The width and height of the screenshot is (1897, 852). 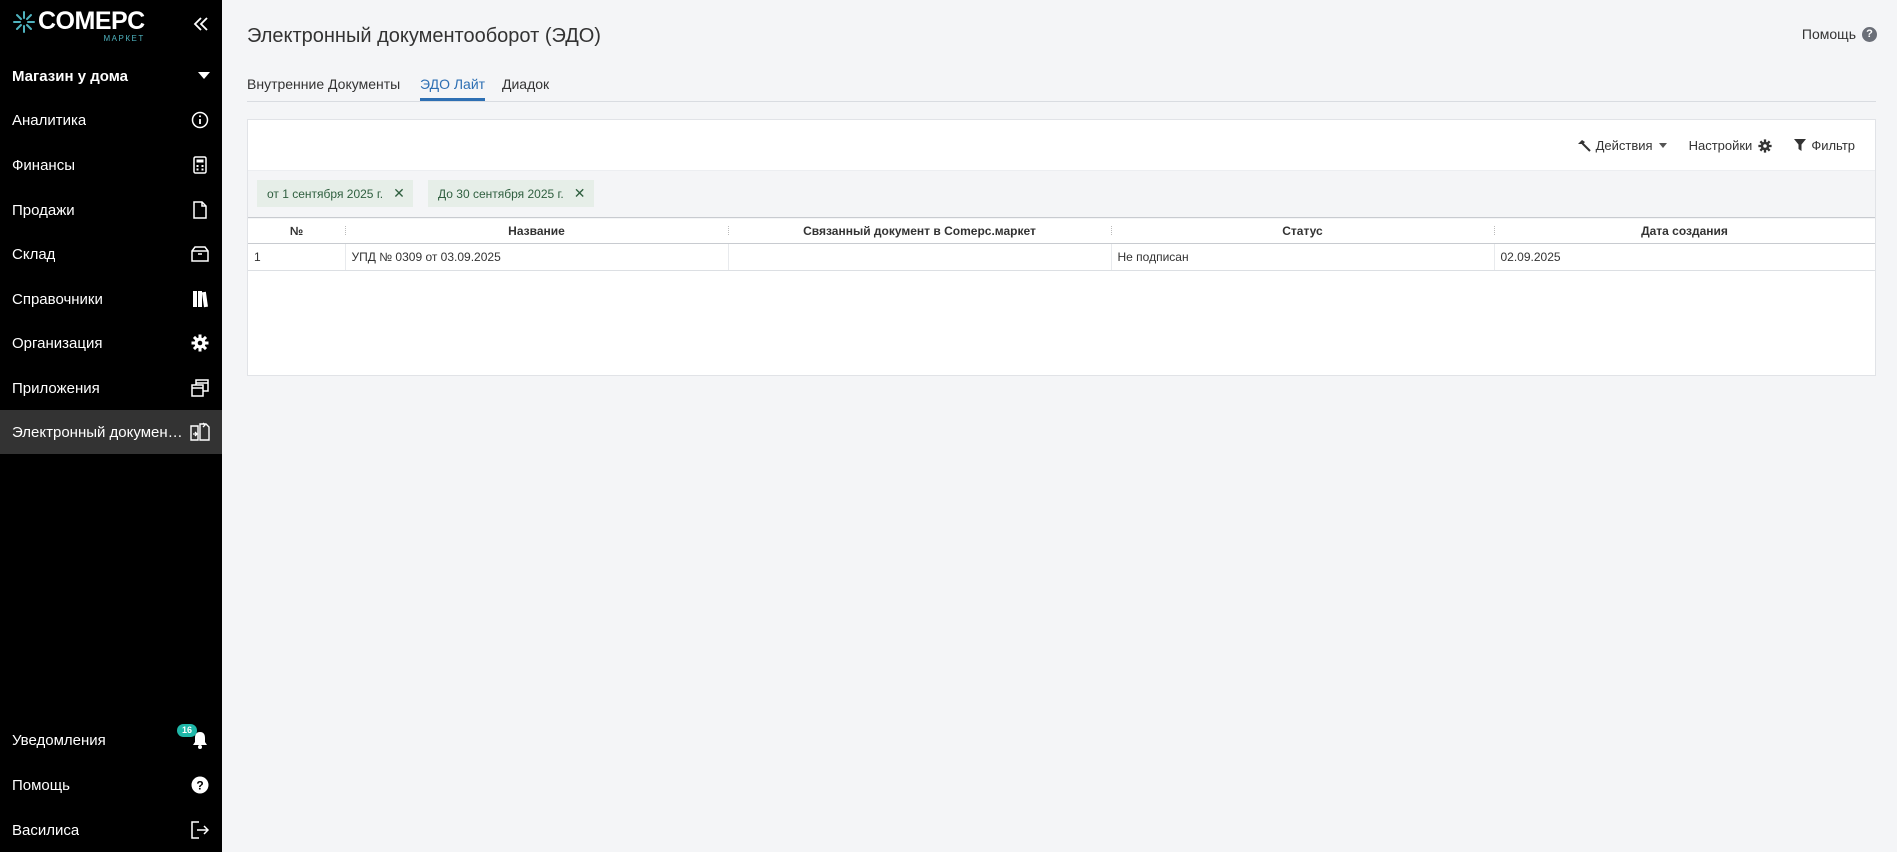 I want to click on logo: COMEPC МАРКЕТ, so click(x=78, y=26).